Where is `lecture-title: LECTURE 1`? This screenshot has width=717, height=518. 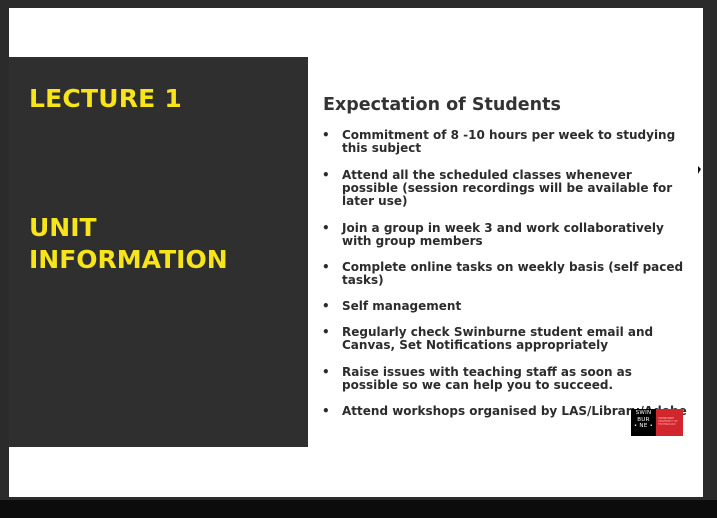
lecture-title: LECTURE 1 is located at coordinates (105, 98).